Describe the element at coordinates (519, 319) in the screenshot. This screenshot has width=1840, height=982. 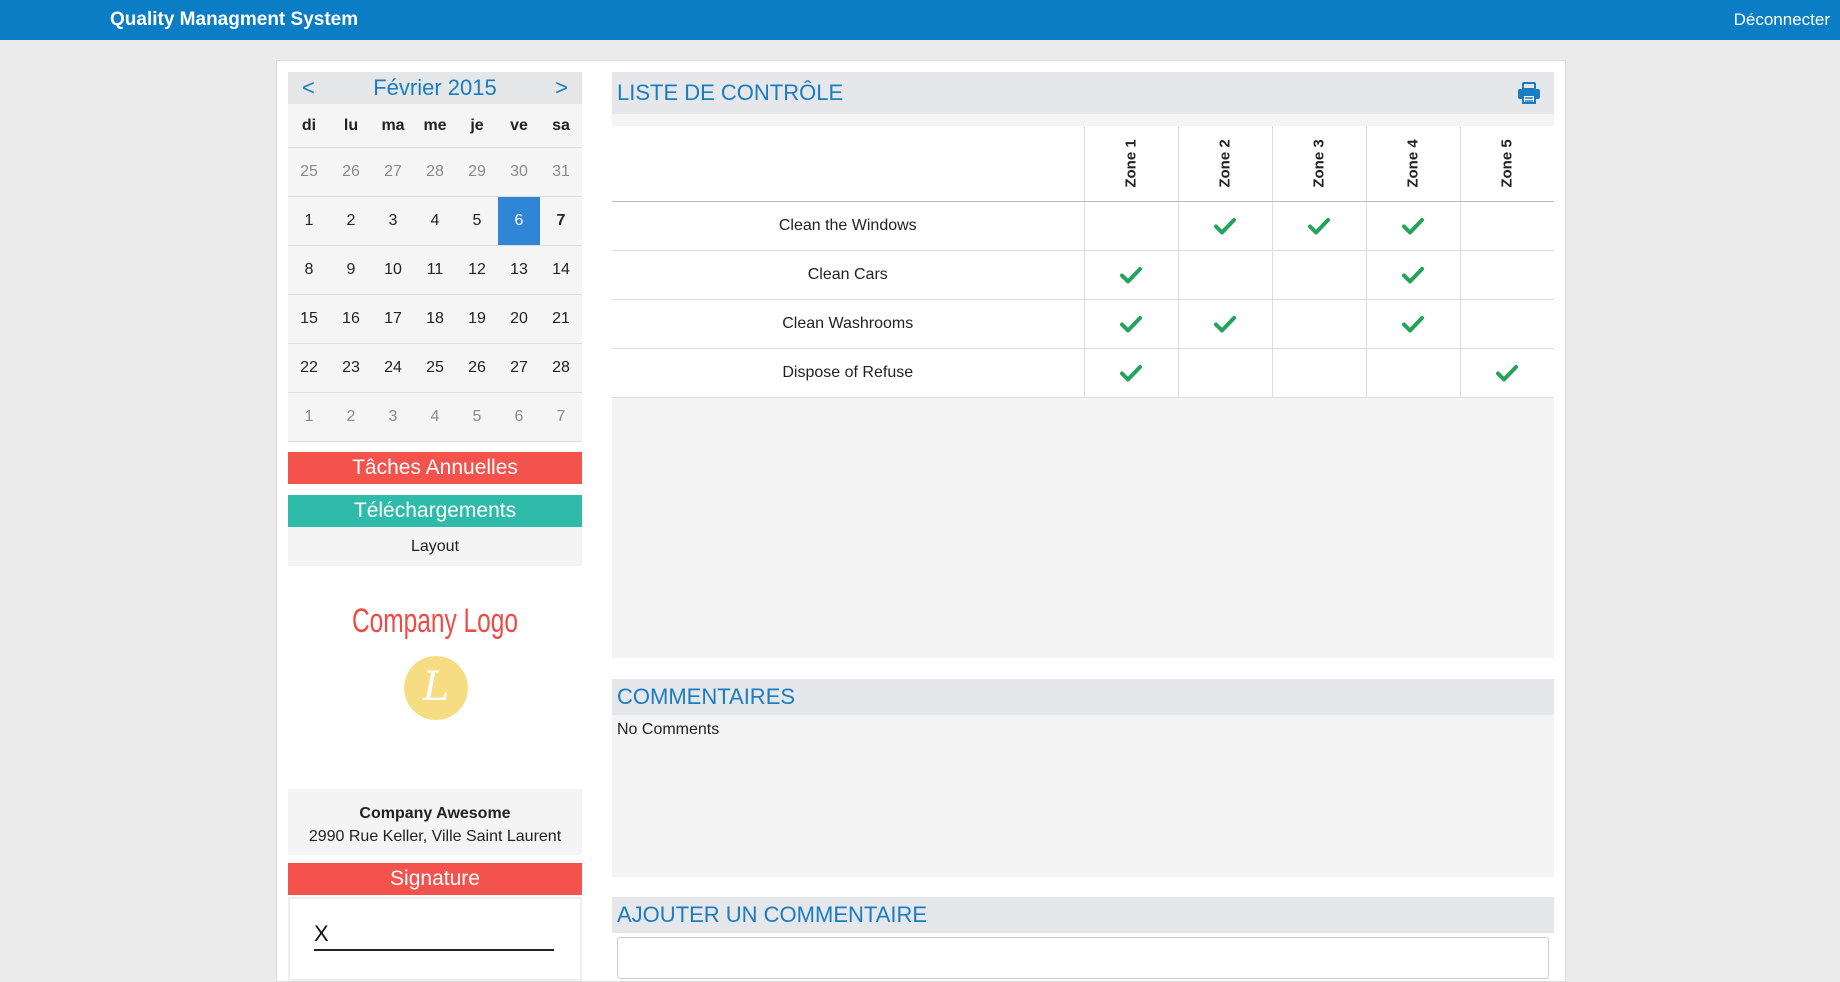
I see `calendar-day: 20` at that location.